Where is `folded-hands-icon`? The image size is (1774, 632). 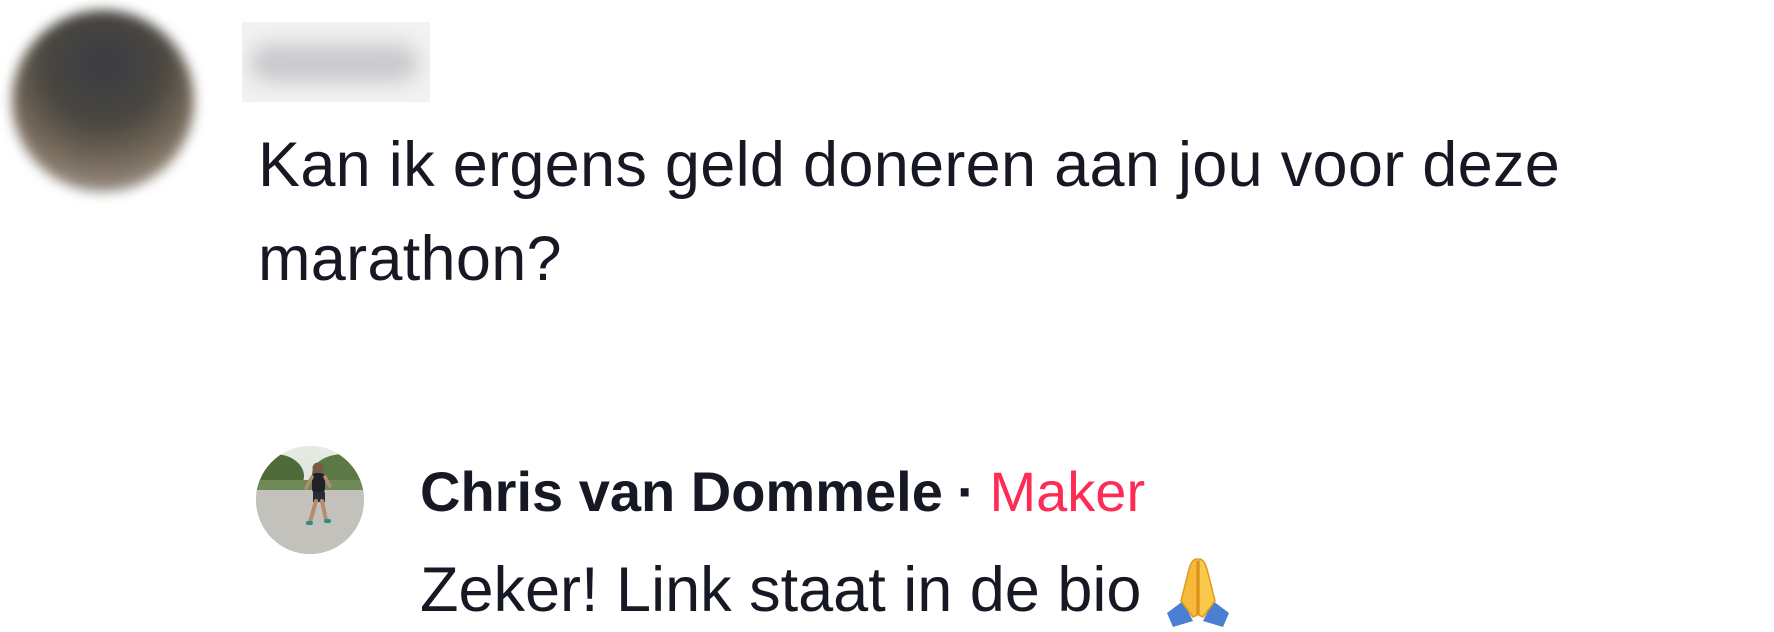 folded-hands-icon is located at coordinates (1198, 590).